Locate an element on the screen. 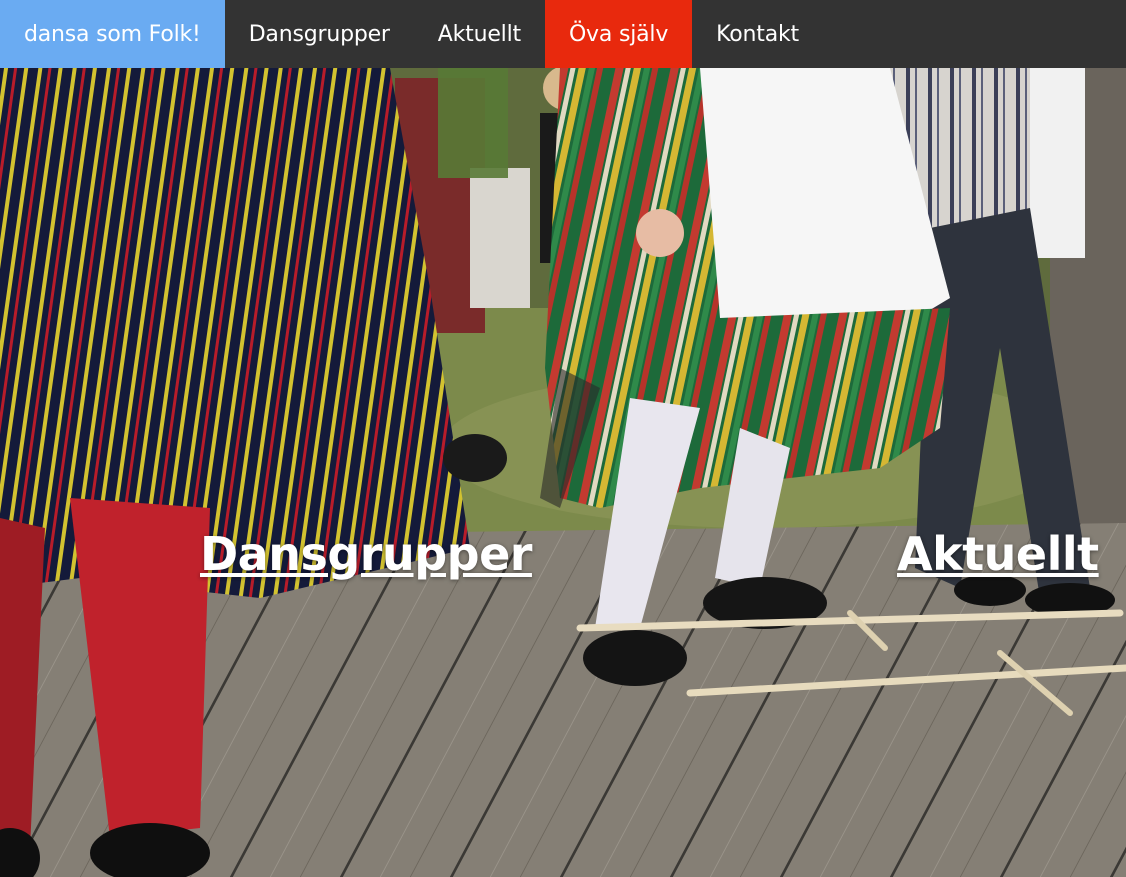  nav-item-kontakt: Kontakt is located at coordinates (757, 34).